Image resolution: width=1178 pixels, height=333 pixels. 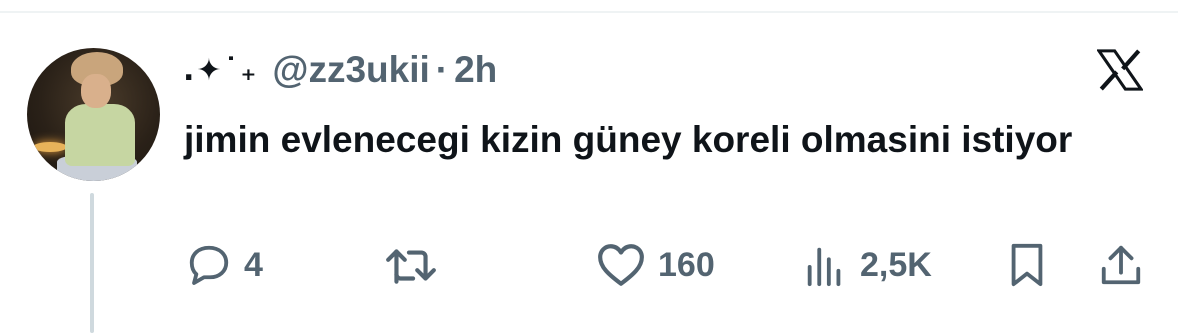 I want to click on bookmark-button, so click(x=1027, y=265).